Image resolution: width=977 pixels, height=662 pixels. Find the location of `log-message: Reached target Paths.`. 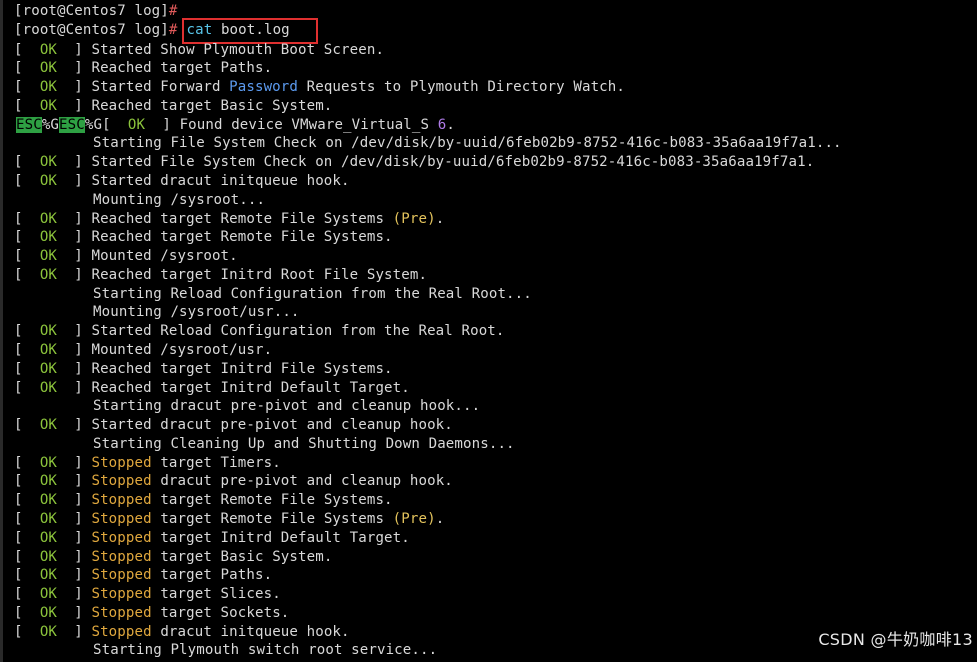

log-message: Reached target Paths. is located at coordinates (182, 68).